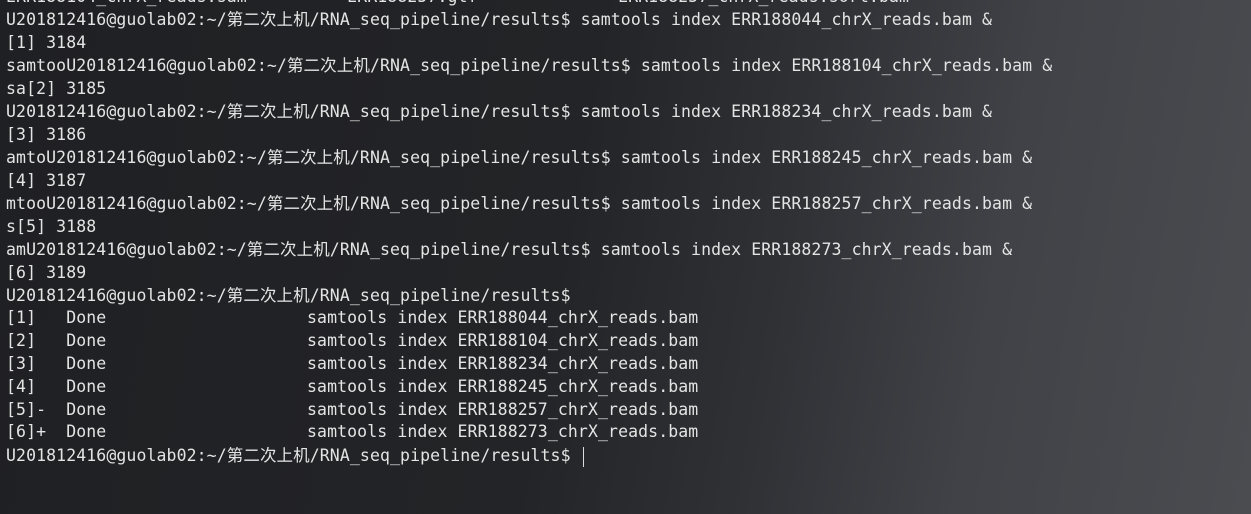 The height and width of the screenshot is (514, 1251). What do you see at coordinates (583, 456) in the screenshot?
I see `text-cursor` at bounding box center [583, 456].